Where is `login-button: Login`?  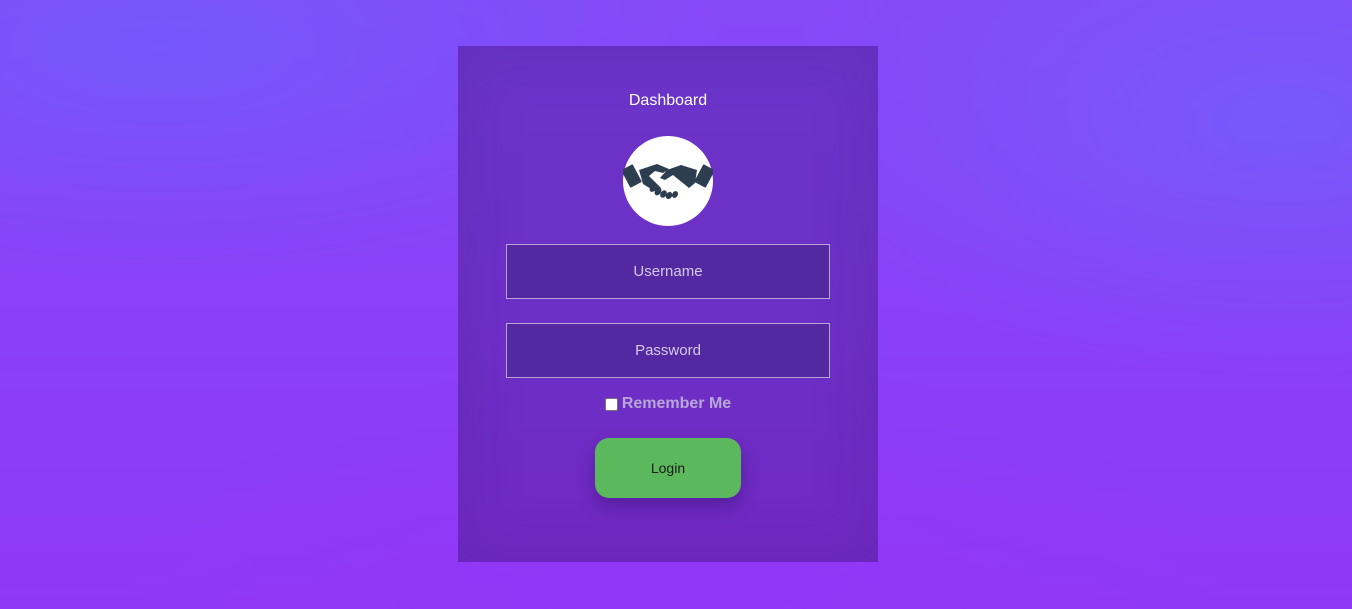
login-button: Login is located at coordinates (668, 468).